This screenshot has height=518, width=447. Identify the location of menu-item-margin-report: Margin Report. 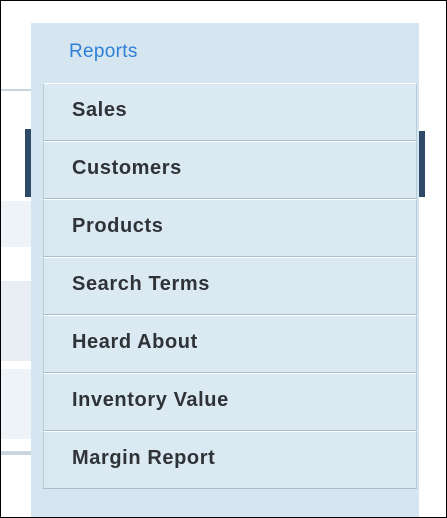
(230, 460).